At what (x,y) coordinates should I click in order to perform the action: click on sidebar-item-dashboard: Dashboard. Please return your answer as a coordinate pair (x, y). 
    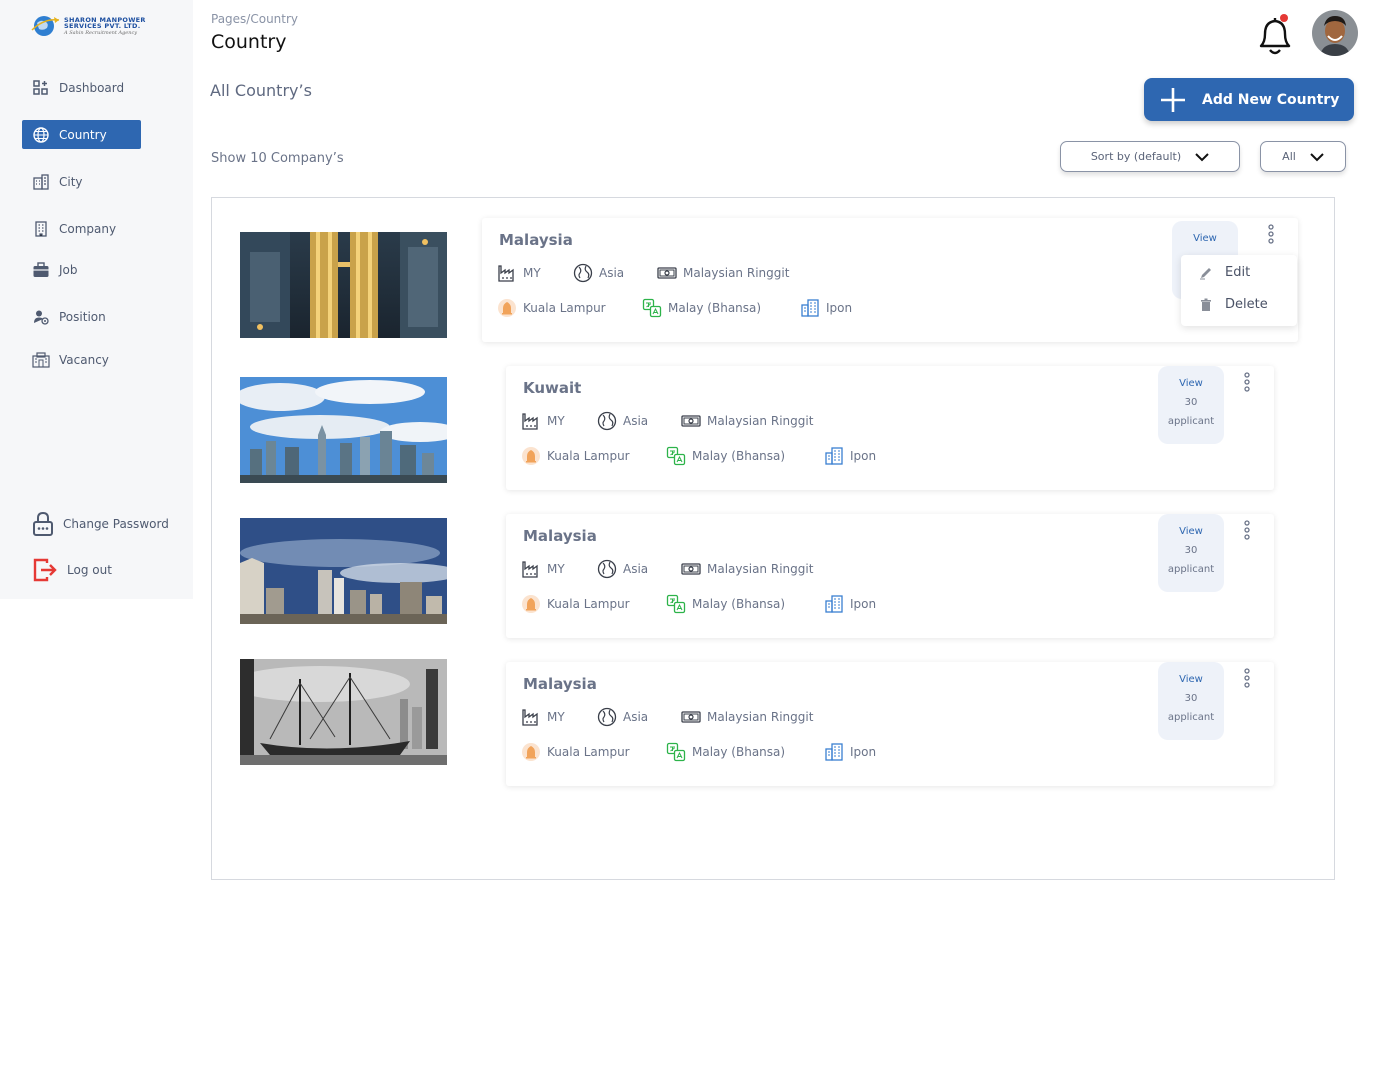
    Looking at the image, I should click on (107, 87).